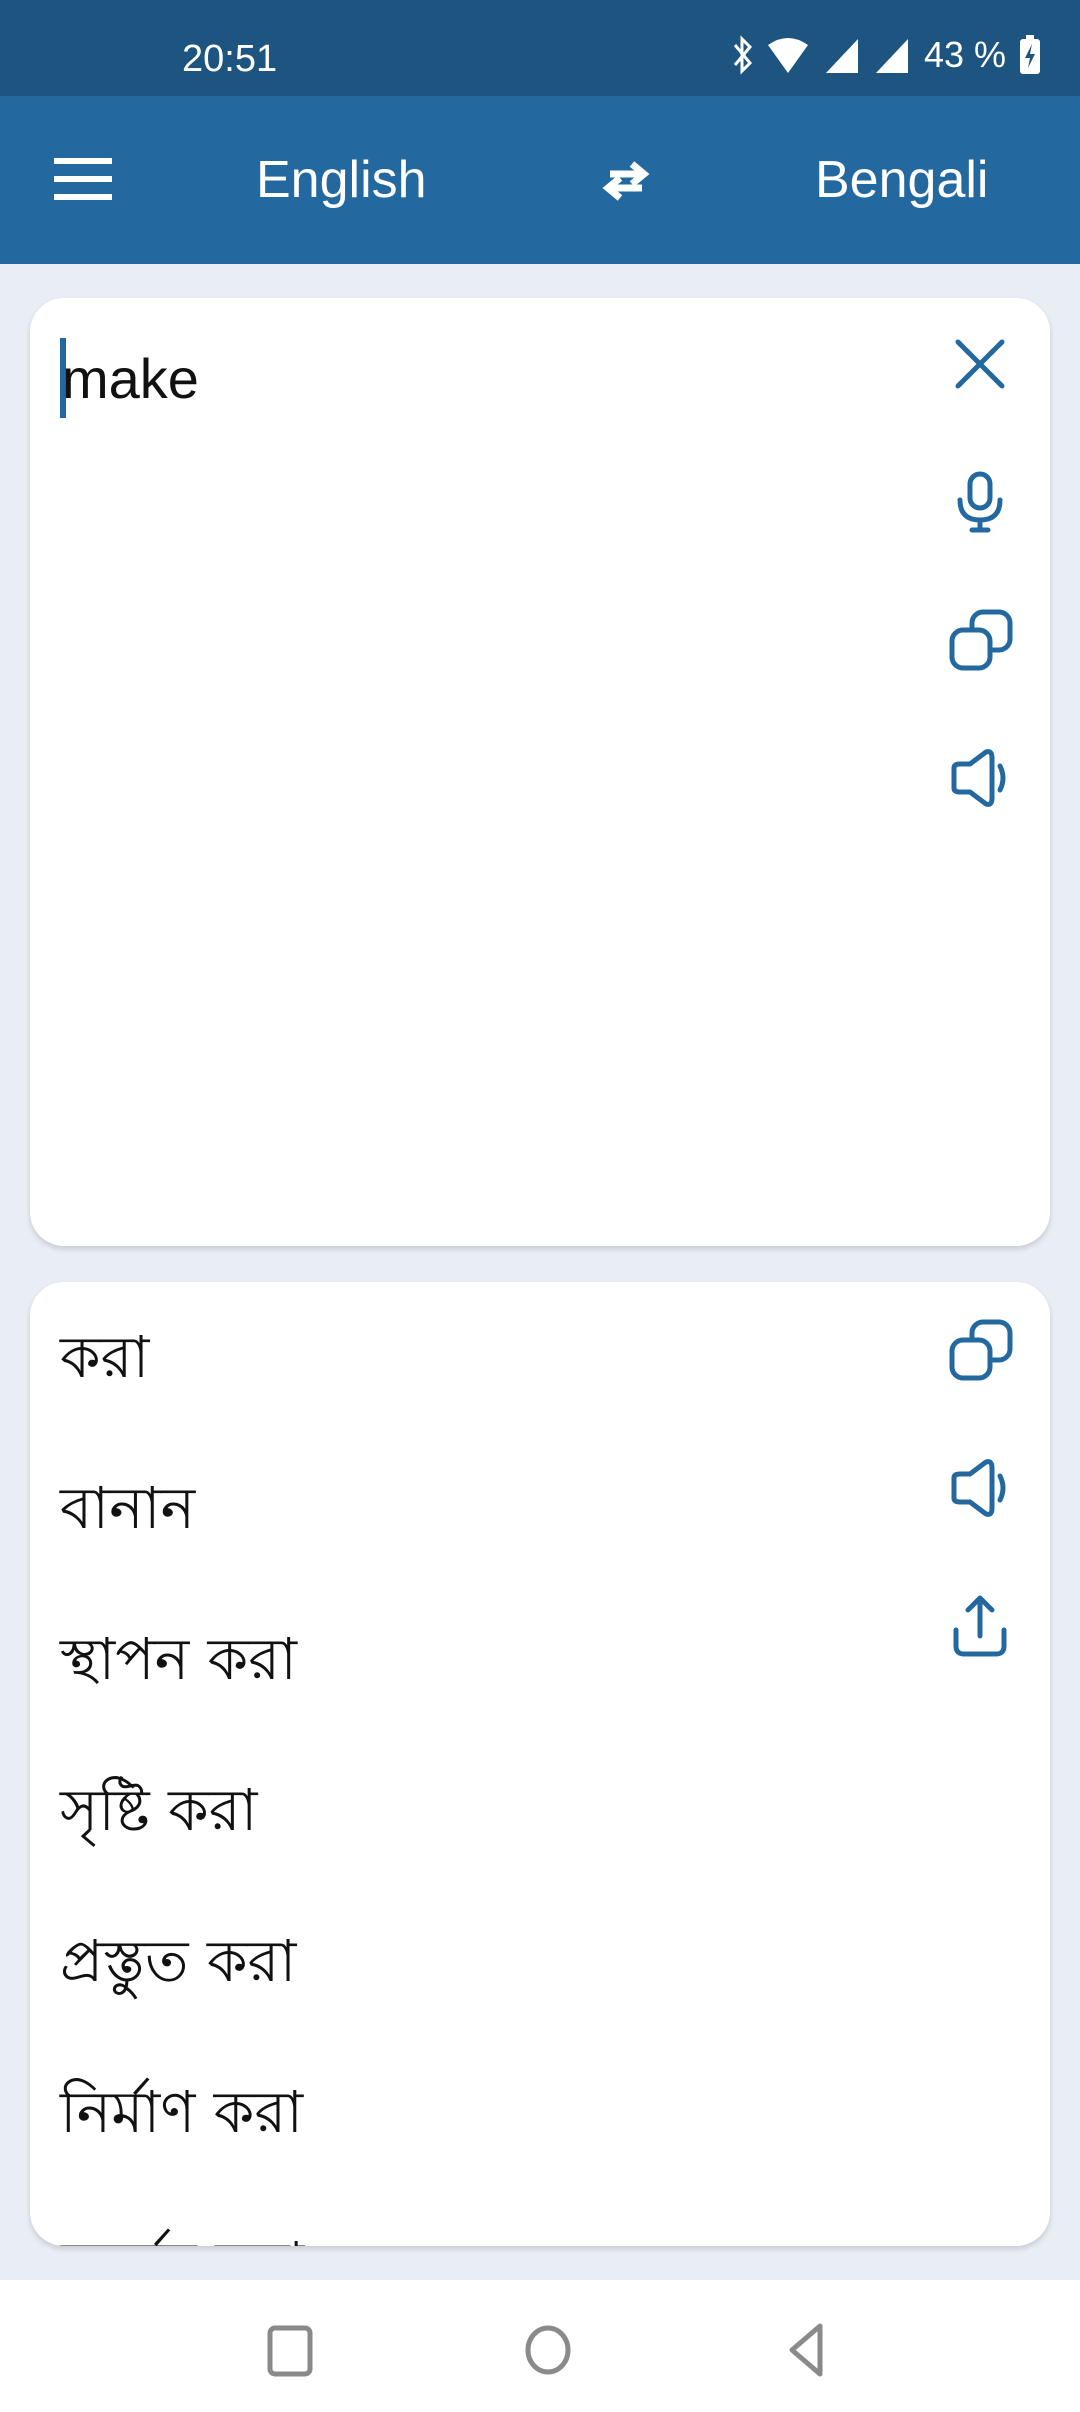 The image size is (1080, 2412). I want to click on status-bar: 20:51 43 %, so click(540, 48).